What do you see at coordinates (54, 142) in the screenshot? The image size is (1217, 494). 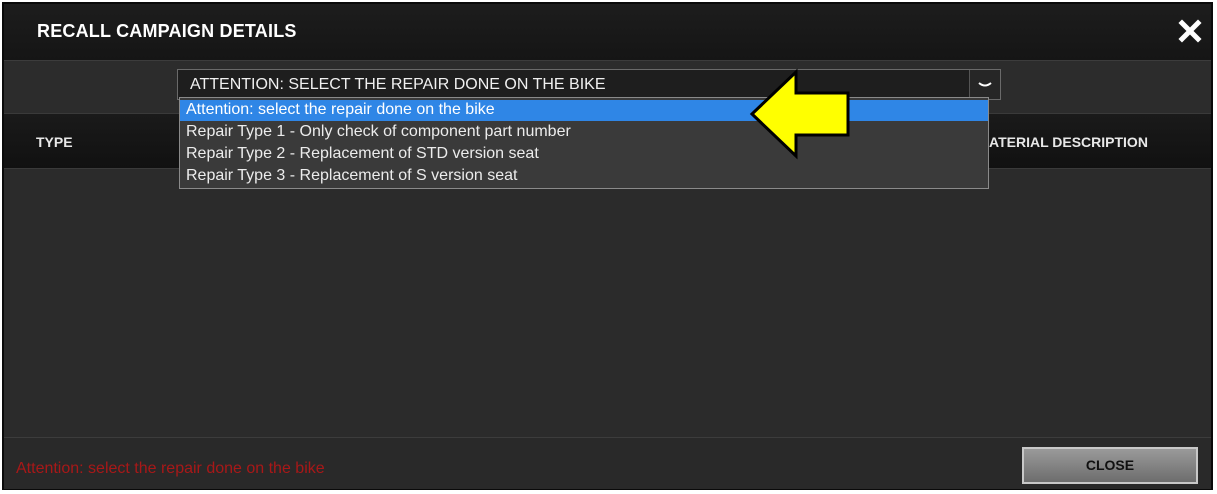 I see `column-header-type: TYPE` at bounding box center [54, 142].